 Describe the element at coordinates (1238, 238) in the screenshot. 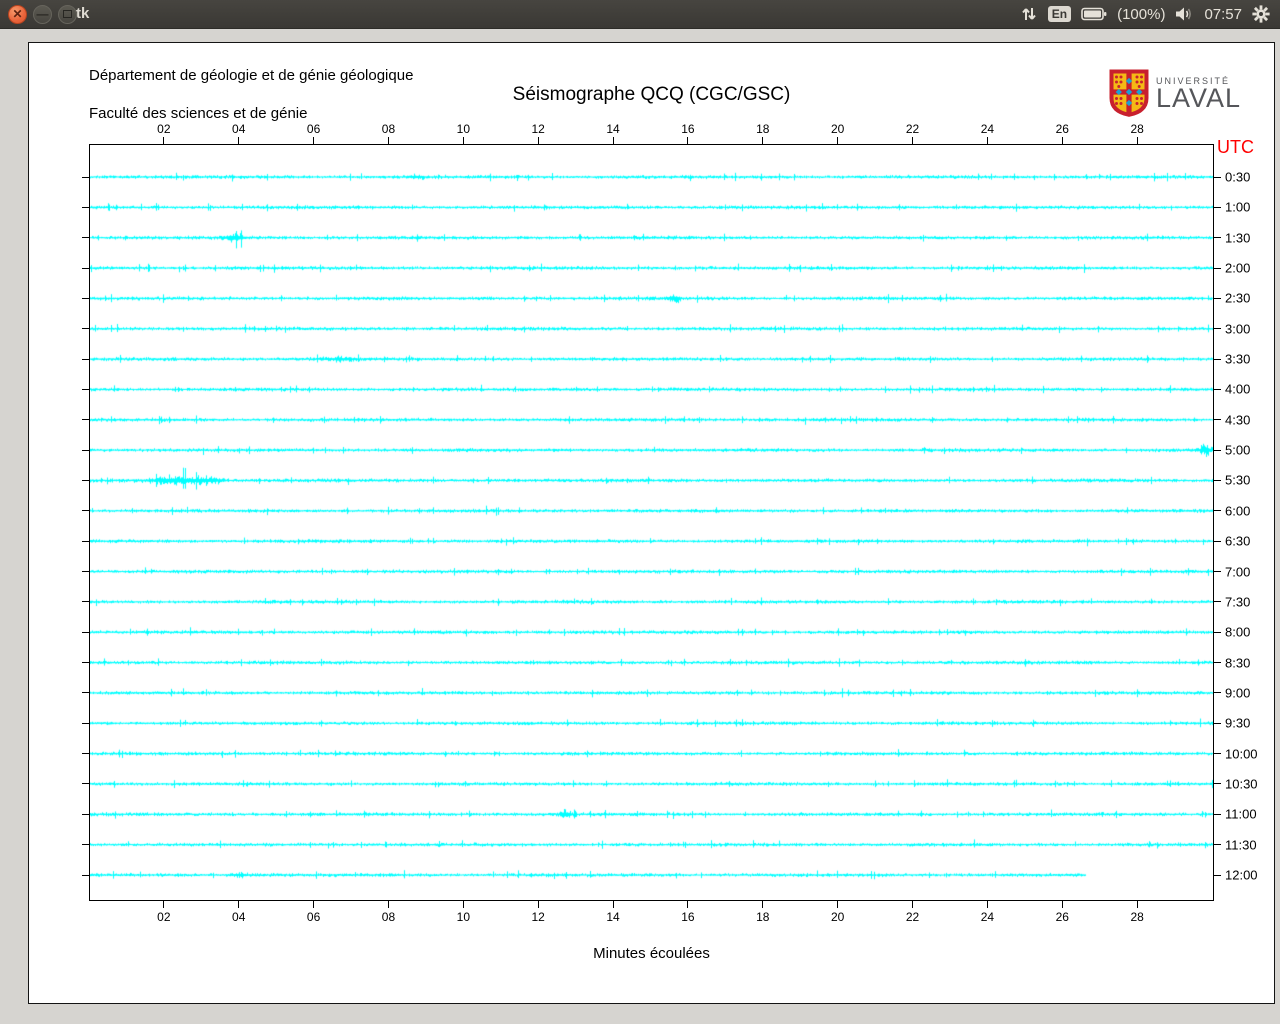

I see `utc-row-label: 1:30` at that location.